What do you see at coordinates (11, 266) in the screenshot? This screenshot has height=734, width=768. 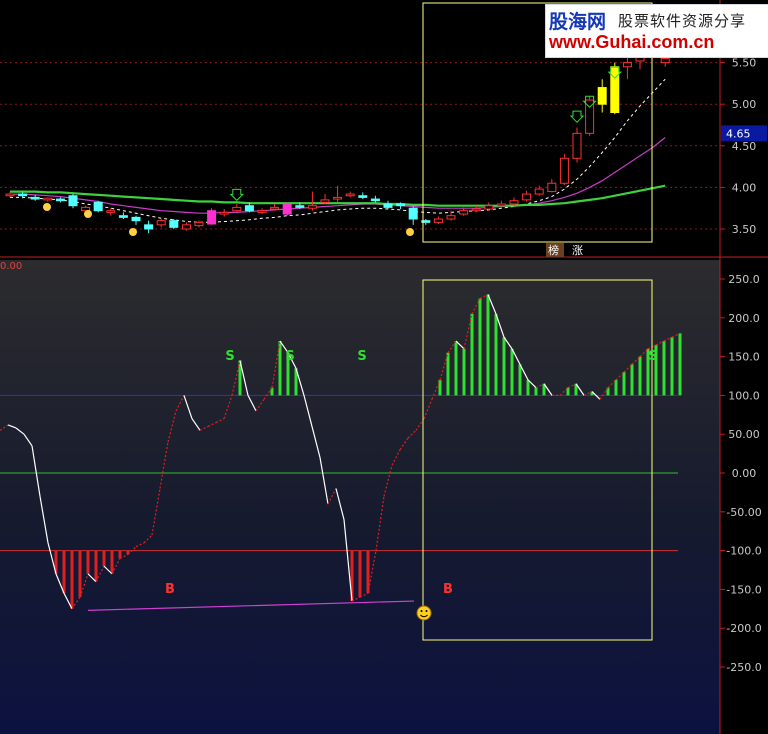 I see `indicator-readout: 0.00` at bounding box center [11, 266].